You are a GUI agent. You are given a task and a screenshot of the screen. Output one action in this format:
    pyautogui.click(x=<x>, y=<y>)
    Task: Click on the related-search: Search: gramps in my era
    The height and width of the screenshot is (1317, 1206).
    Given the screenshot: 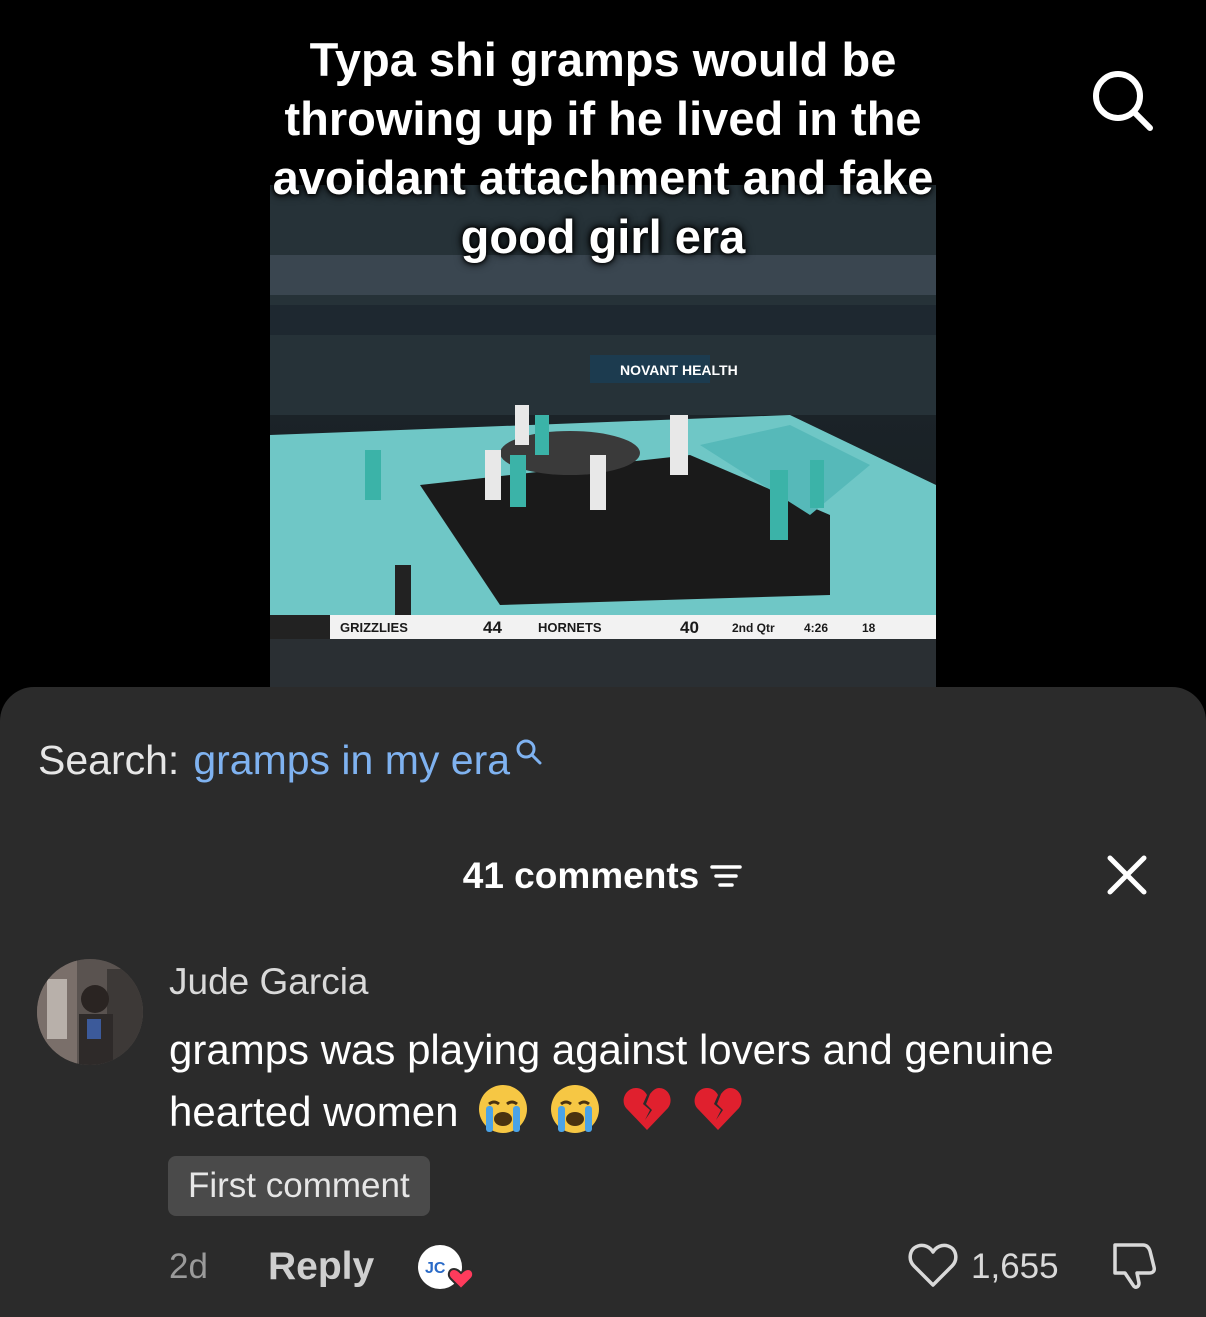 What is the action you would take?
    pyautogui.click(x=291, y=760)
    